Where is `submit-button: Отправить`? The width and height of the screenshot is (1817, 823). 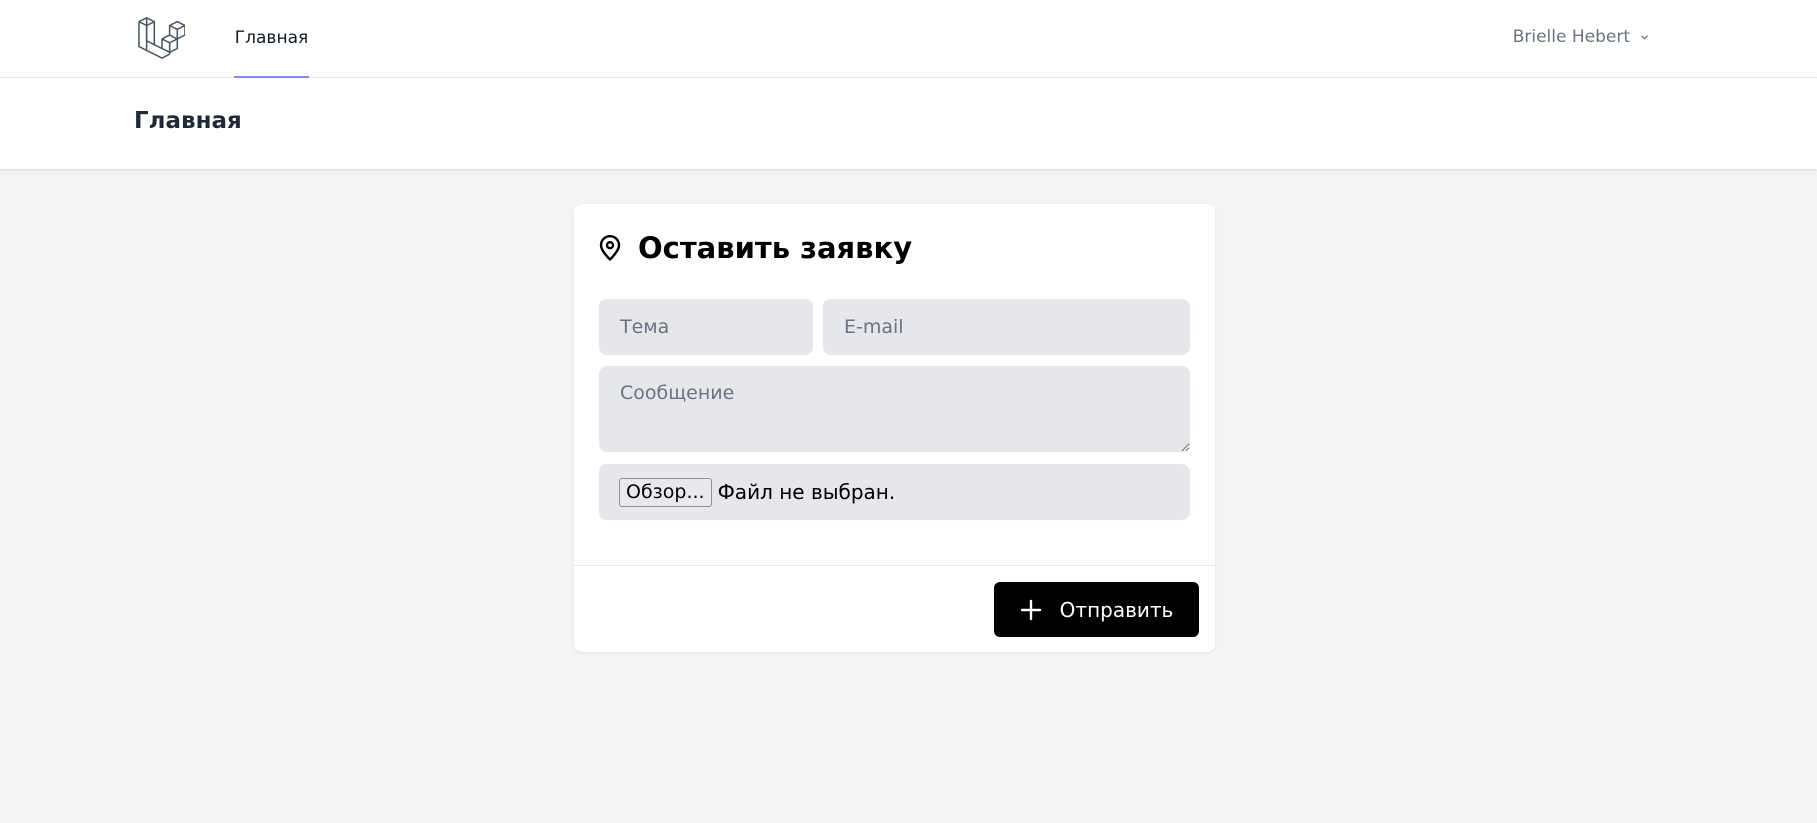
submit-button: Отправить is located at coordinates (1096, 609).